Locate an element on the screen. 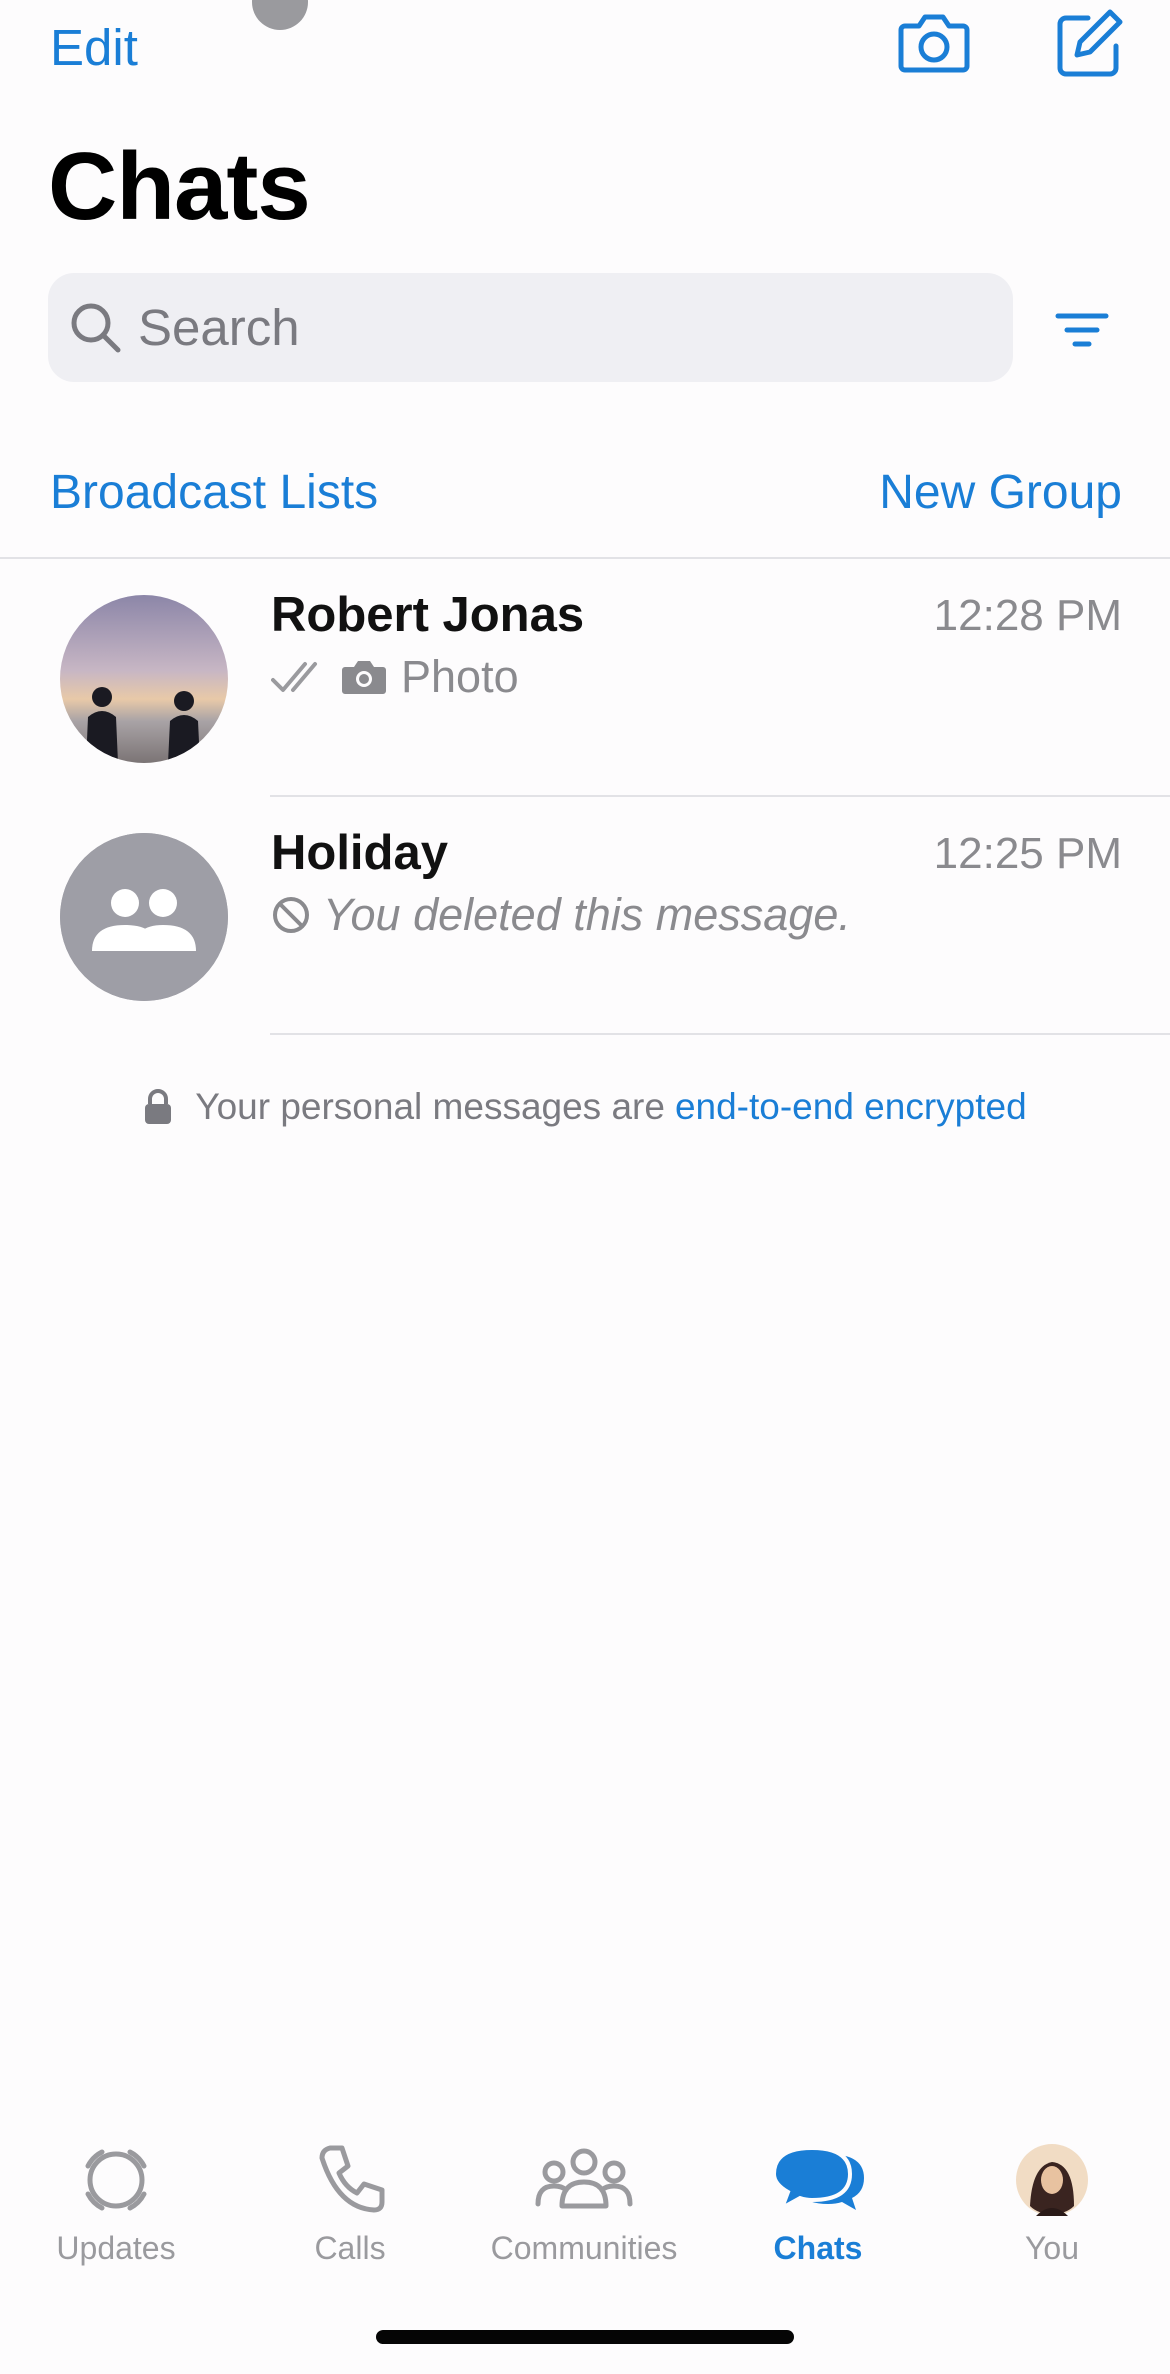 Image resolution: width=1170 pixels, height=2374 pixels. tab-calls: Calls is located at coordinates (350, 2203).